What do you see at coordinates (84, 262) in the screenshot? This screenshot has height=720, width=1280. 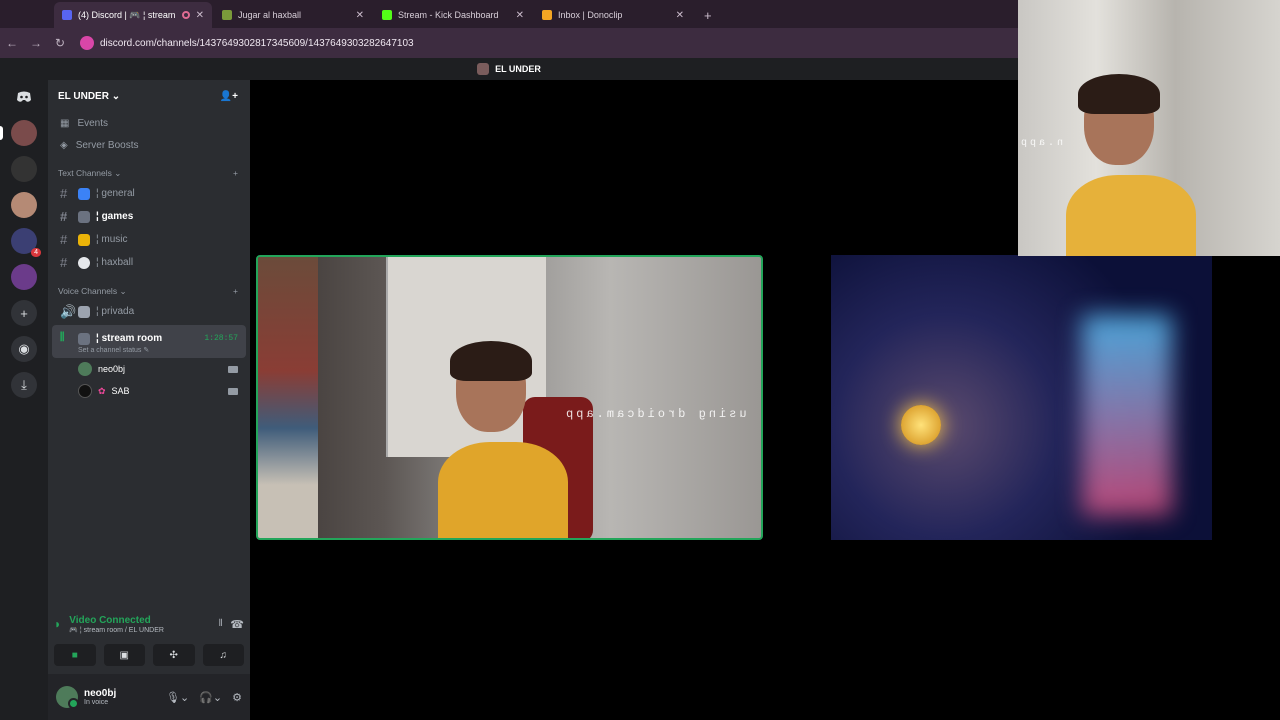 I see `soccer-ball-emoji-icon` at bounding box center [84, 262].